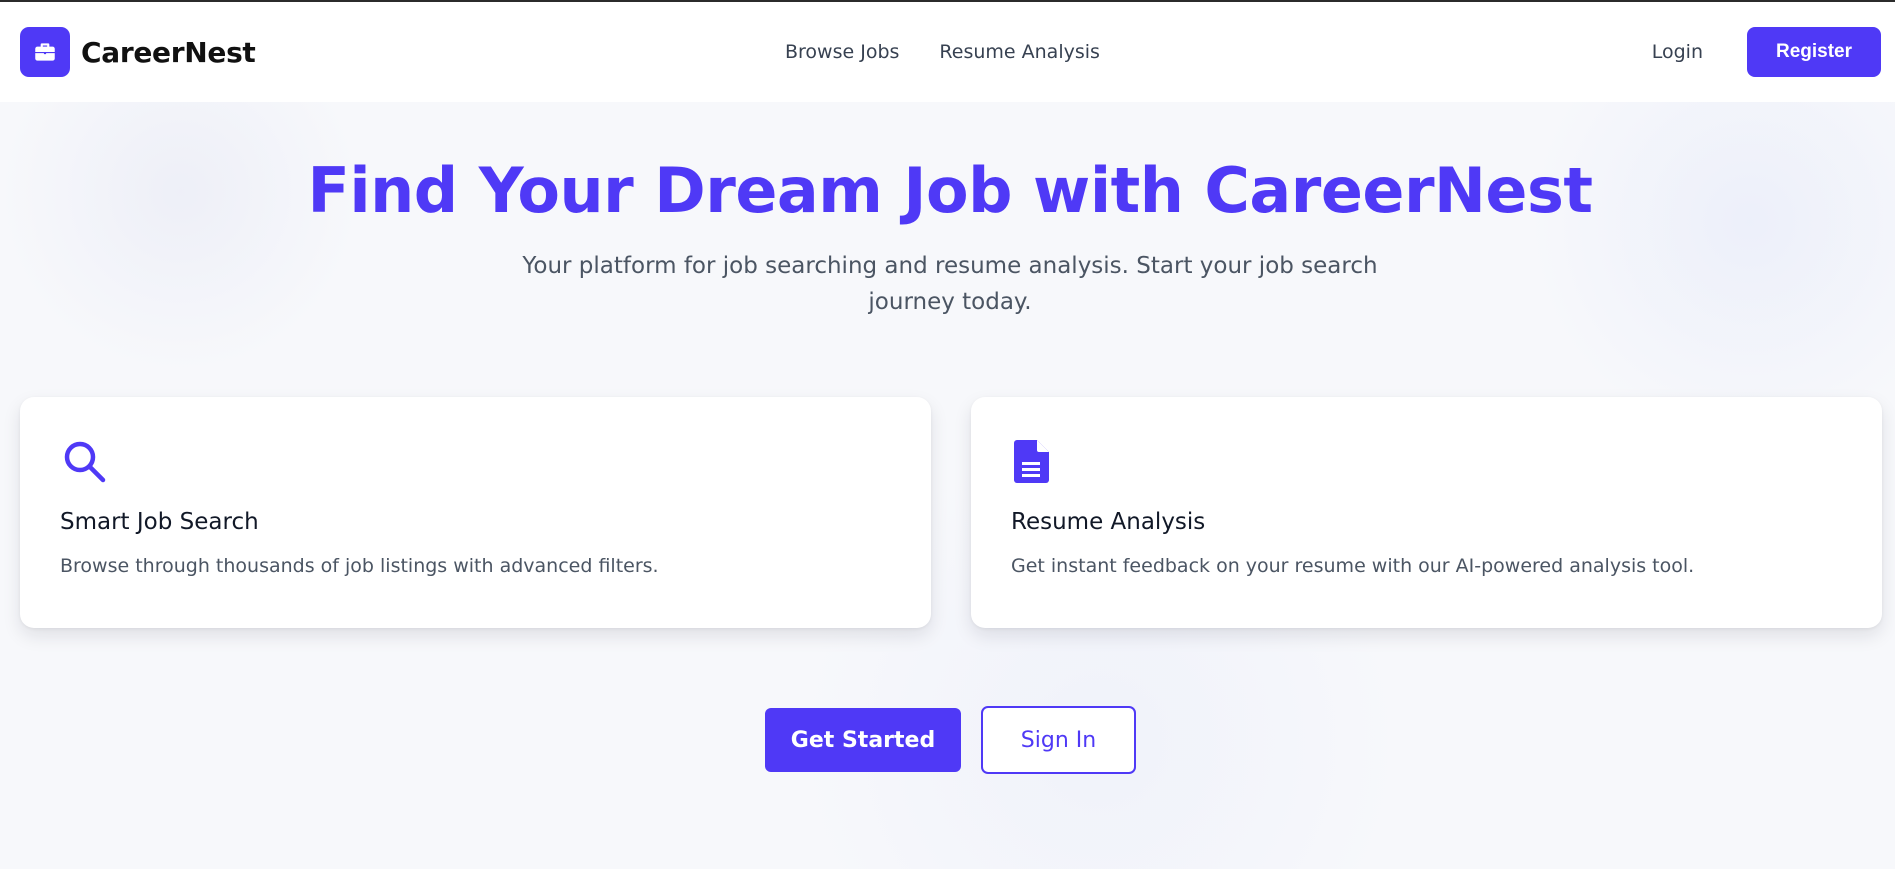 This screenshot has height=869, width=1895. What do you see at coordinates (168, 52) in the screenshot?
I see `brand-name: CareerNest` at bounding box center [168, 52].